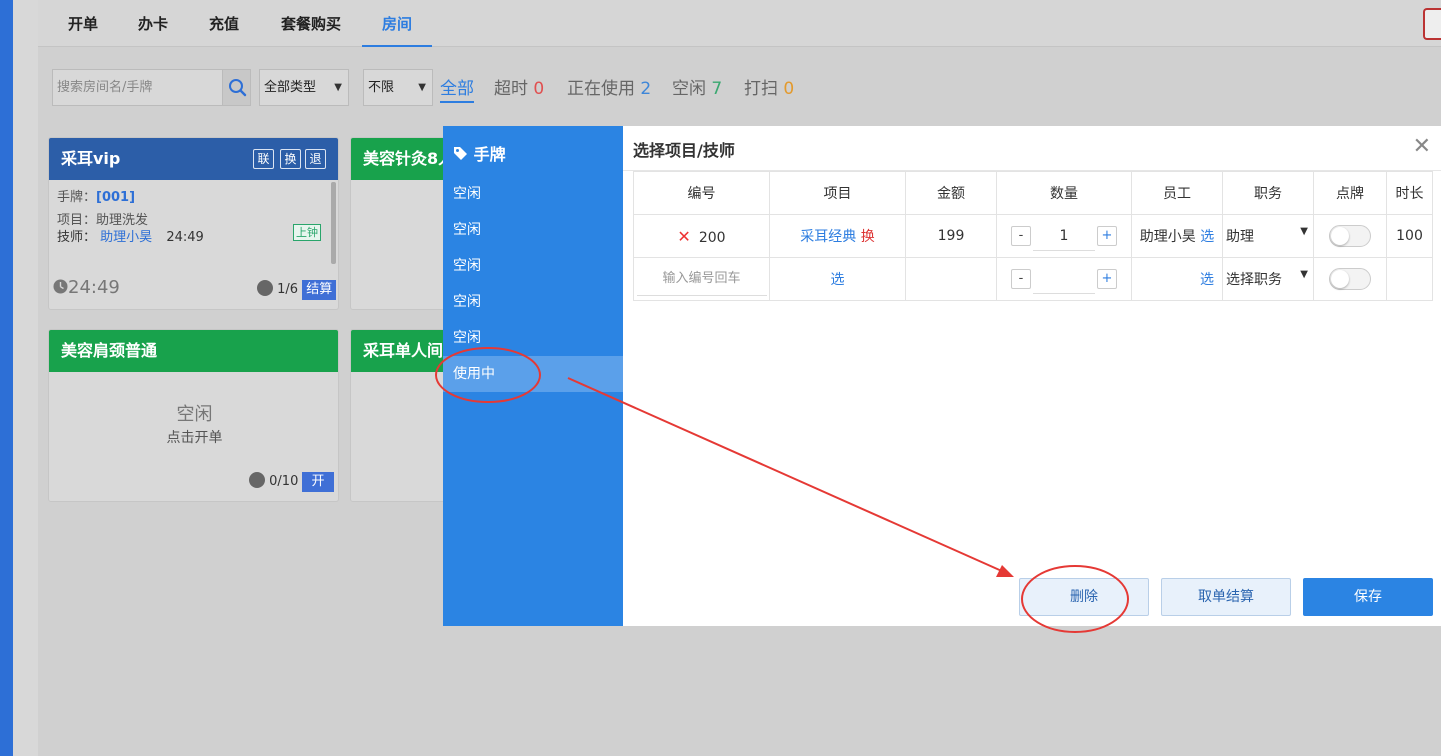 The width and height of the screenshot is (1441, 756). What do you see at coordinates (646, 89) in the screenshot?
I see `in-use-count: 2` at bounding box center [646, 89].